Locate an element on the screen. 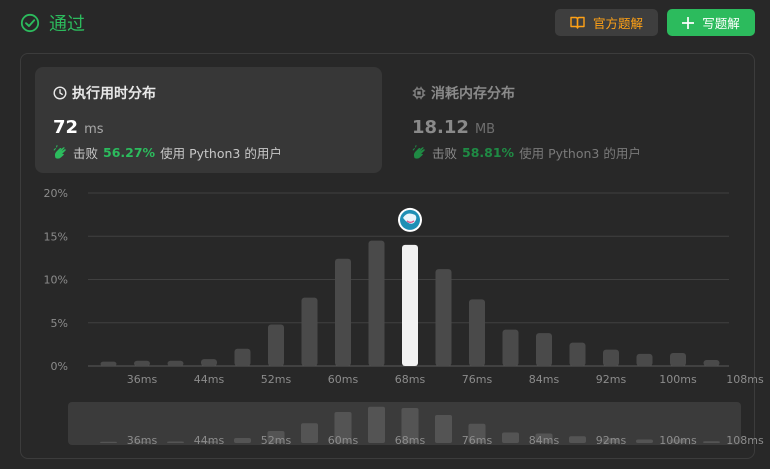 The height and width of the screenshot is (469, 770). runtime-beats: 击败 56.27% 使用 Python3 的用户 is located at coordinates (217, 152).